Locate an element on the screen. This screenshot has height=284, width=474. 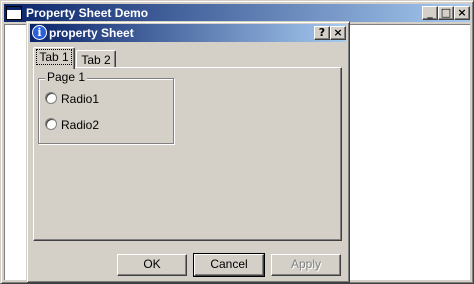
dialog-close-button: × is located at coordinates (338, 33).